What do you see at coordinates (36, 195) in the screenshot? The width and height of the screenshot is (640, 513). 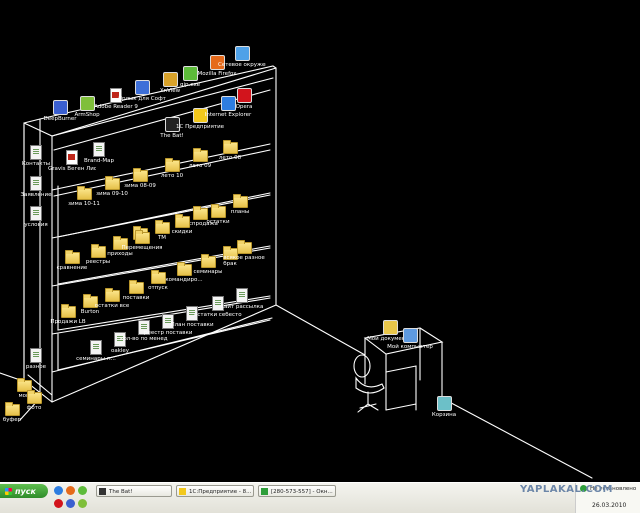 I see `desktop-icon-label: Заявление` at bounding box center [36, 195].